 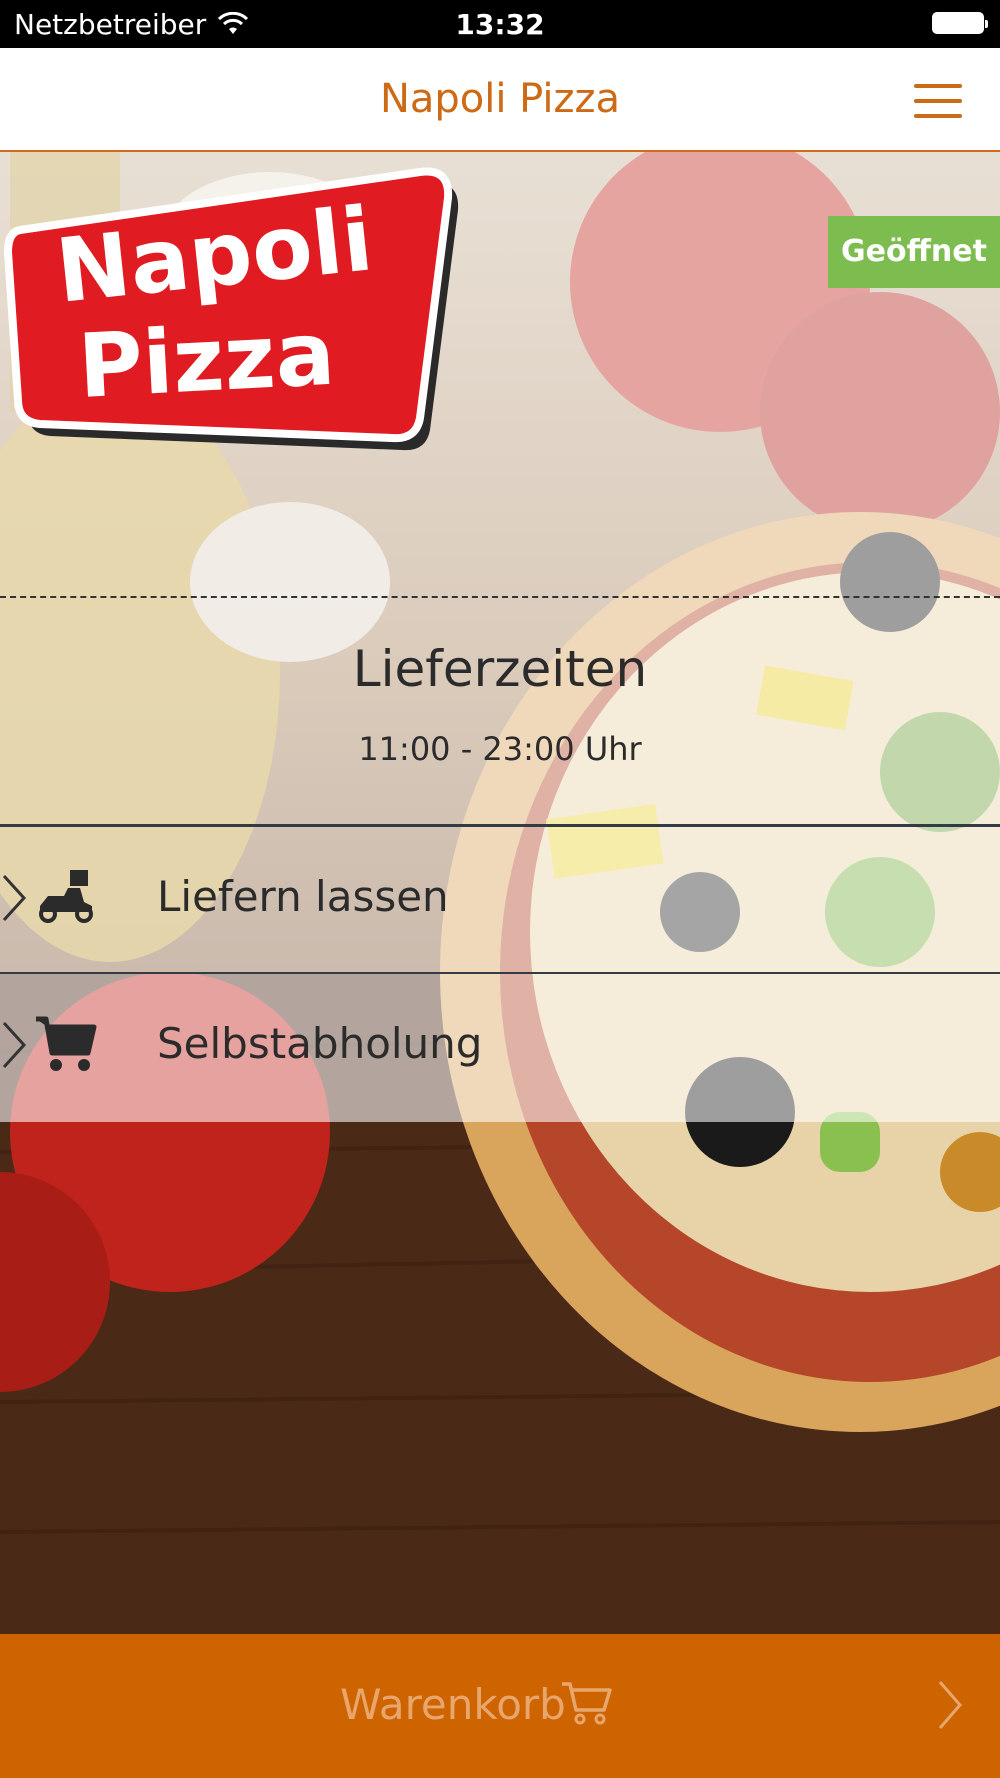 What do you see at coordinates (320, 1043) in the screenshot?
I see `pickup-option-label: Selbstabholung` at bounding box center [320, 1043].